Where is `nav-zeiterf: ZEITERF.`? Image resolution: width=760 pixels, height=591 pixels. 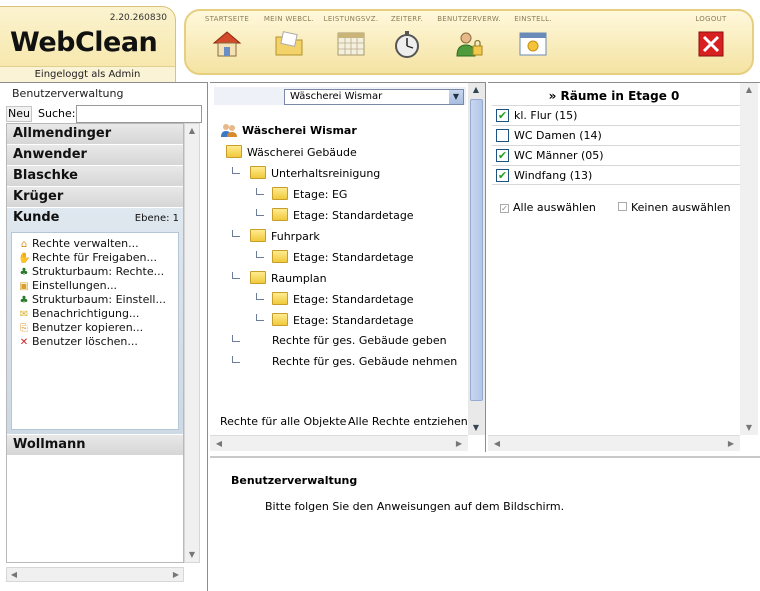 nav-zeiterf: ZEITERF. is located at coordinates (407, 37).